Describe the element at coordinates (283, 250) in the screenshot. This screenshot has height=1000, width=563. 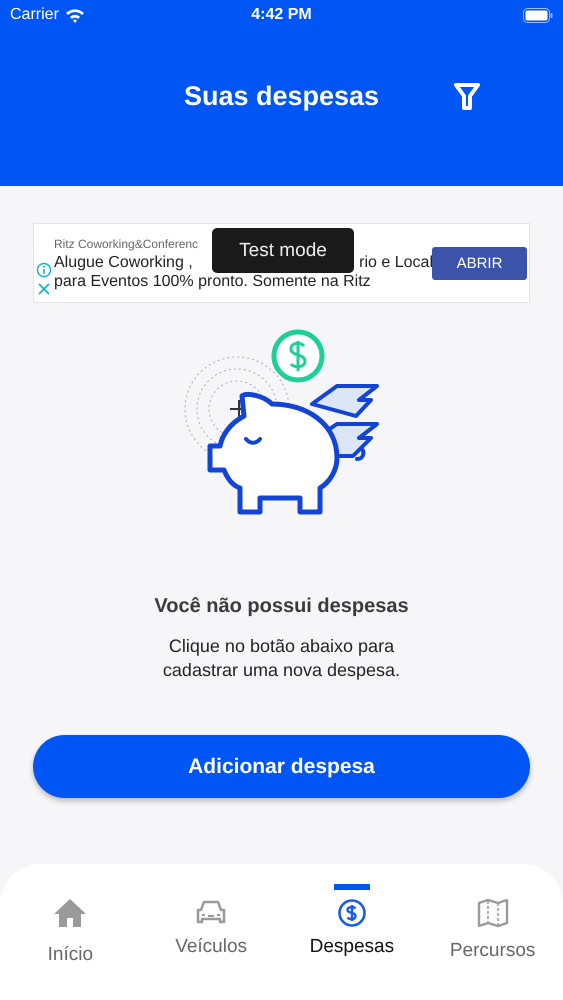
I see `test-mode-toast: Test mode` at that location.